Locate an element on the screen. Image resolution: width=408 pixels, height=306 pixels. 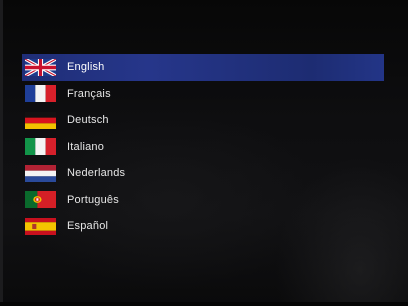
germany-flag-icon is located at coordinates (40, 120).